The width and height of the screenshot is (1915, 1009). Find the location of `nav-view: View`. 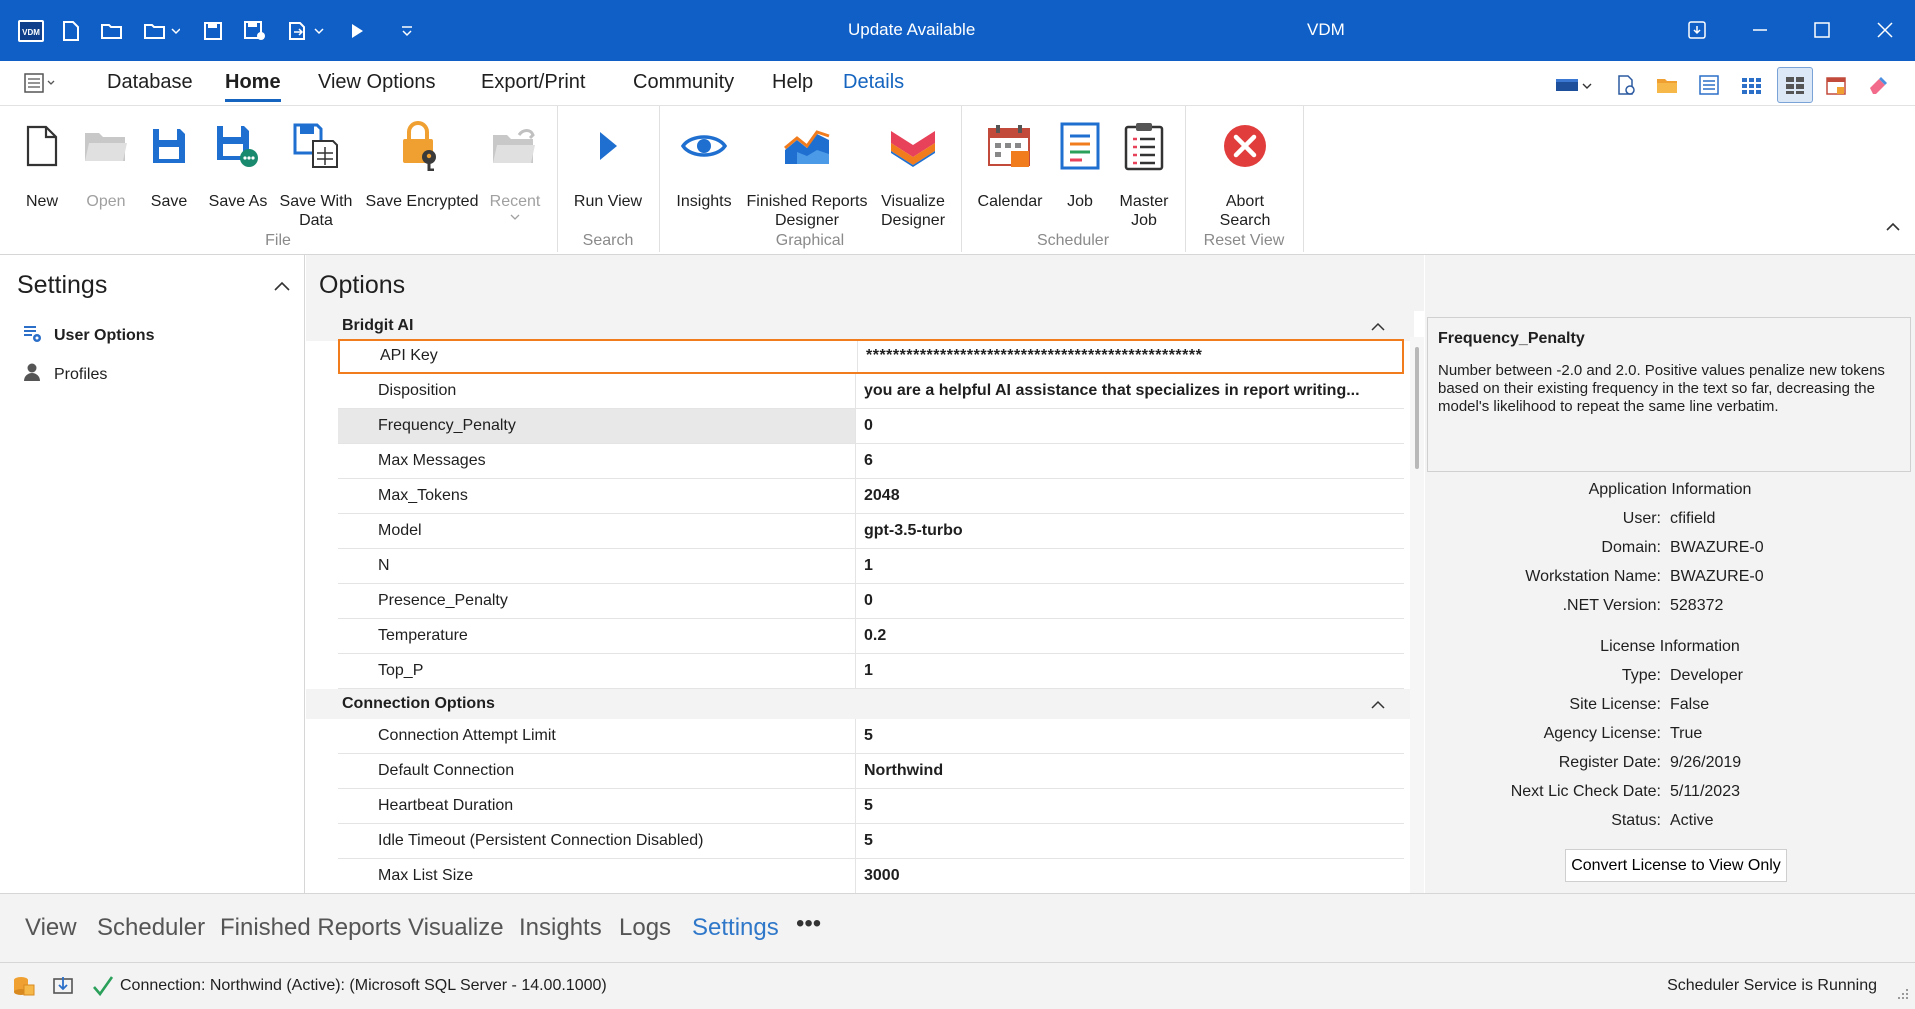

nav-view: View is located at coordinates (51, 928).